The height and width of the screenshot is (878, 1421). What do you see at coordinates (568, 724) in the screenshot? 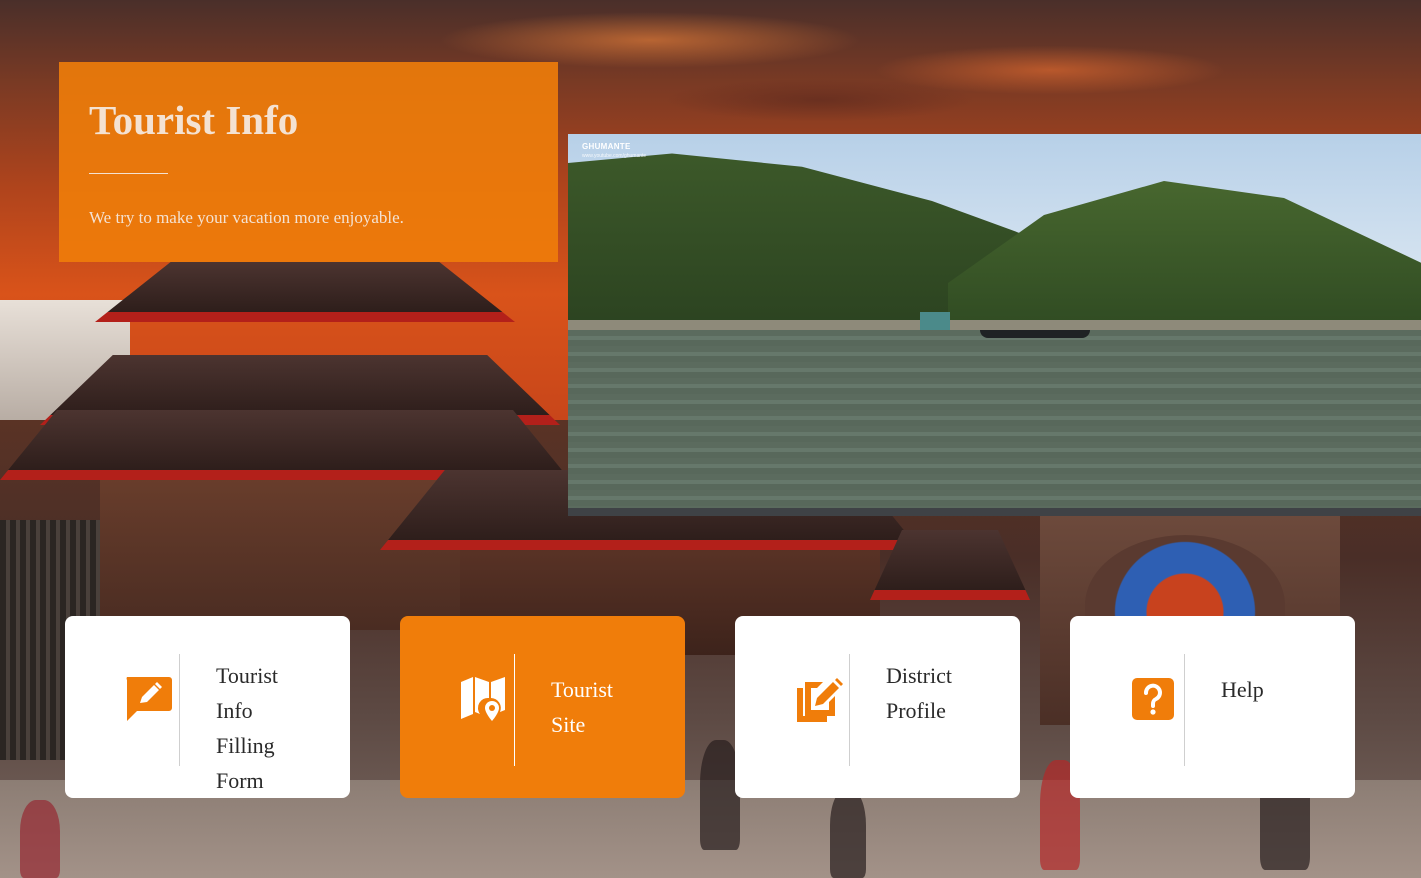
I see `card-label-line: Site` at bounding box center [568, 724].